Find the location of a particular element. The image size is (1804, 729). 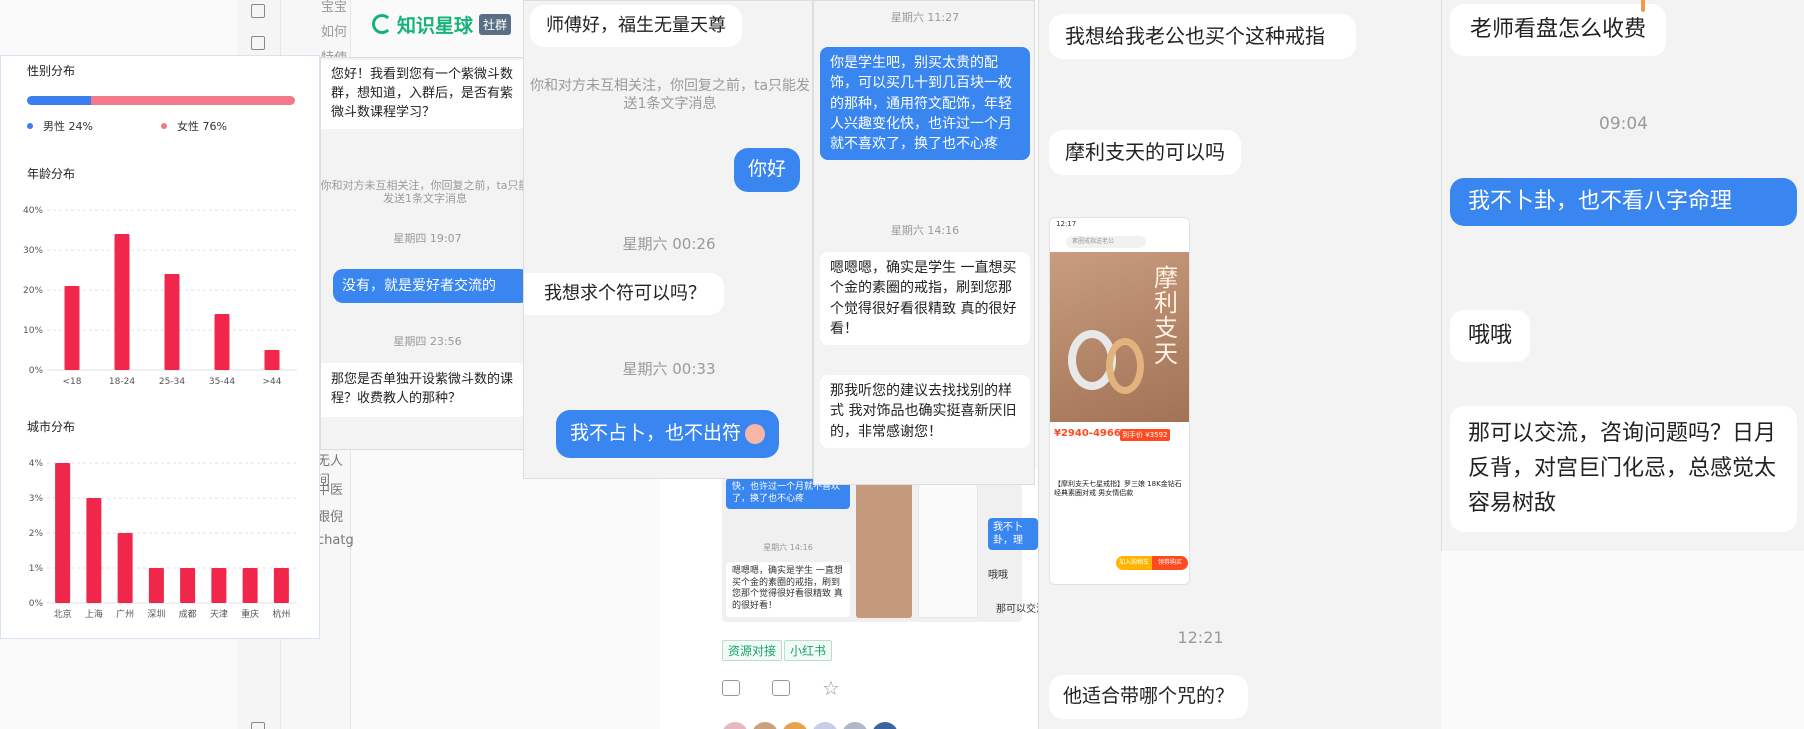

y-tick-label: 40% is located at coordinates (33, 211).